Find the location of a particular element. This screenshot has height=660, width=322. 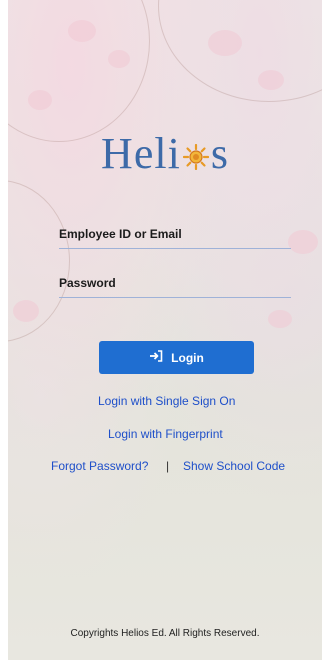

fingerprint-login-link: Login with Fingerprint is located at coordinates (165, 434).